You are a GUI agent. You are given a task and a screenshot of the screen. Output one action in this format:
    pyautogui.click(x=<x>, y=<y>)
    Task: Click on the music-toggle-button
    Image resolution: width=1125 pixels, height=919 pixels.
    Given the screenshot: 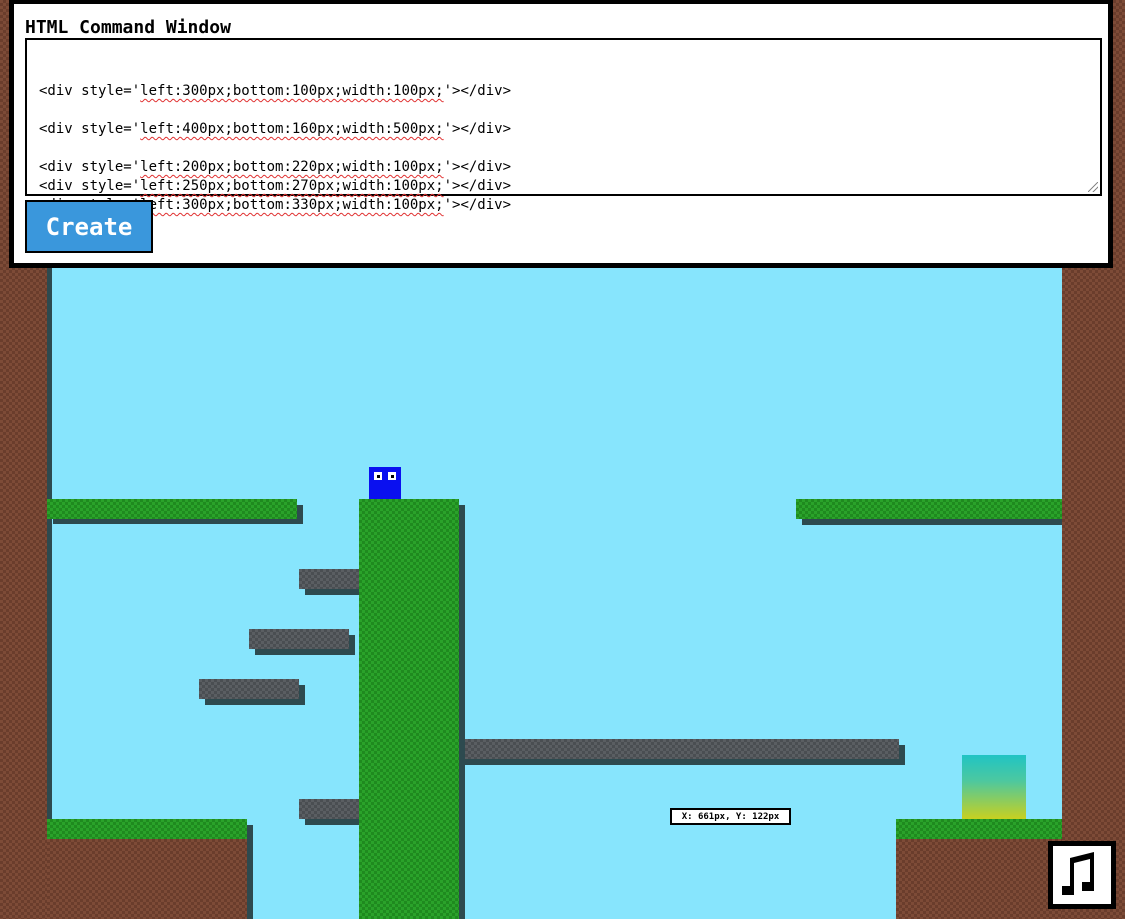 What is the action you would take?
    pyautogui.click(x=1082, y=875)
    